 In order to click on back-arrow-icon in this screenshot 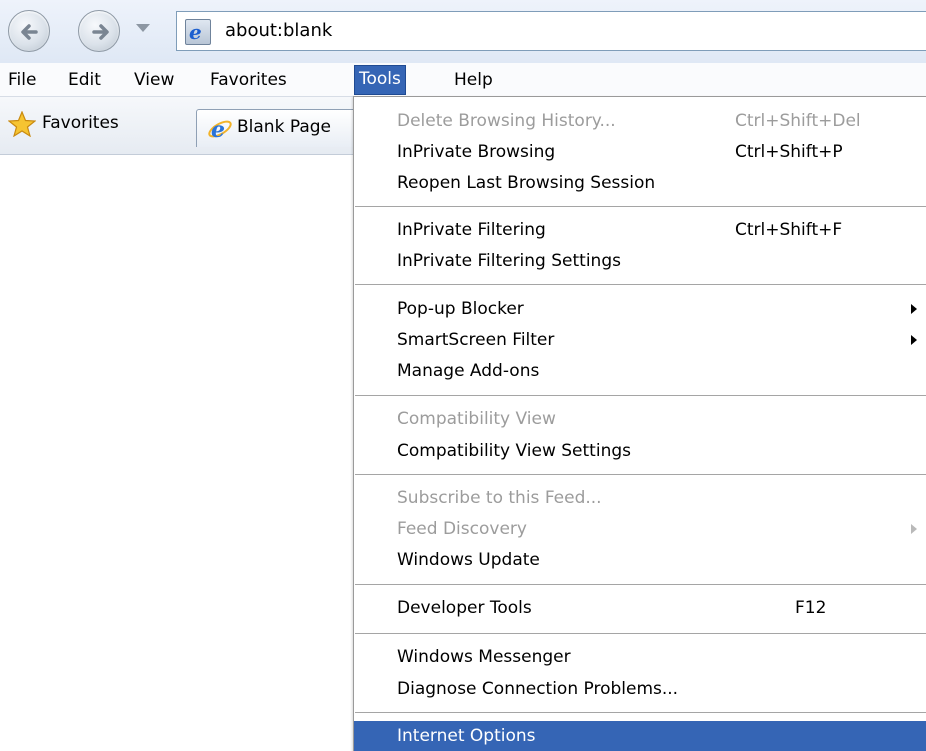, I will do `click(29, 32)`.